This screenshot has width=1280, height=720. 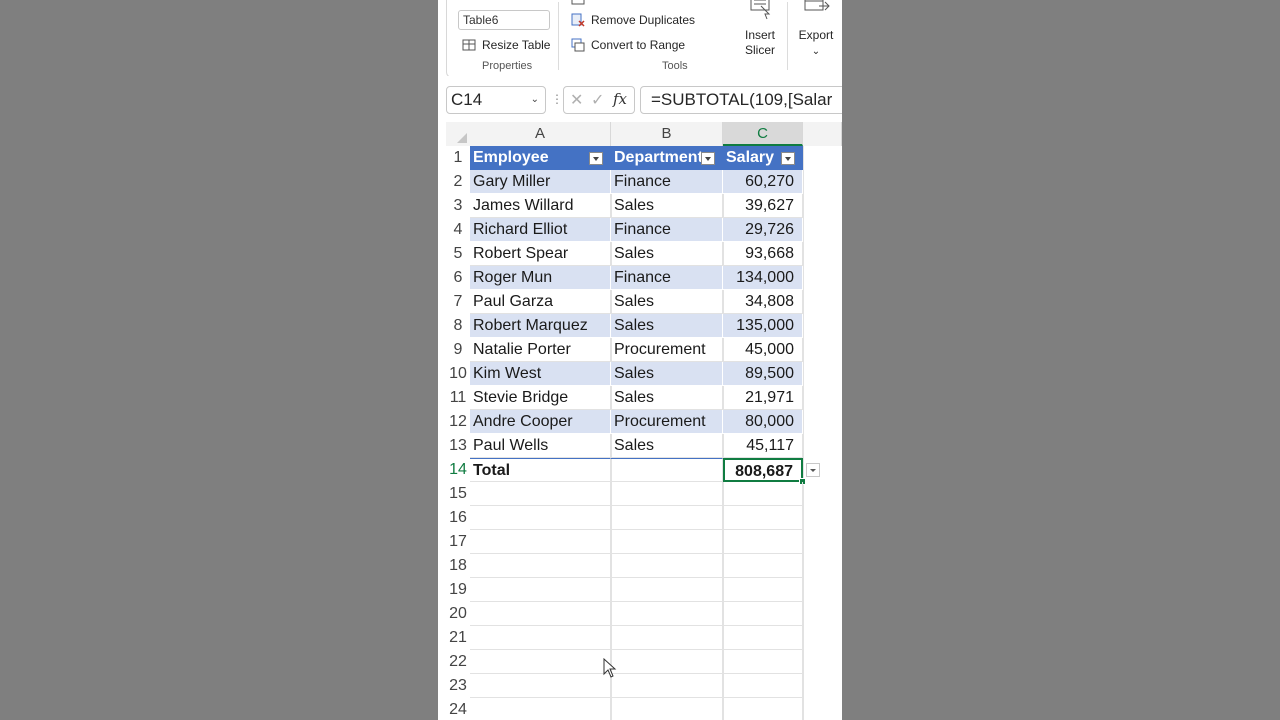 What do you see at coordinates (763, 326) in the screenshot?
I see `table-cell: 135,000` at bounding box center [763, 326].